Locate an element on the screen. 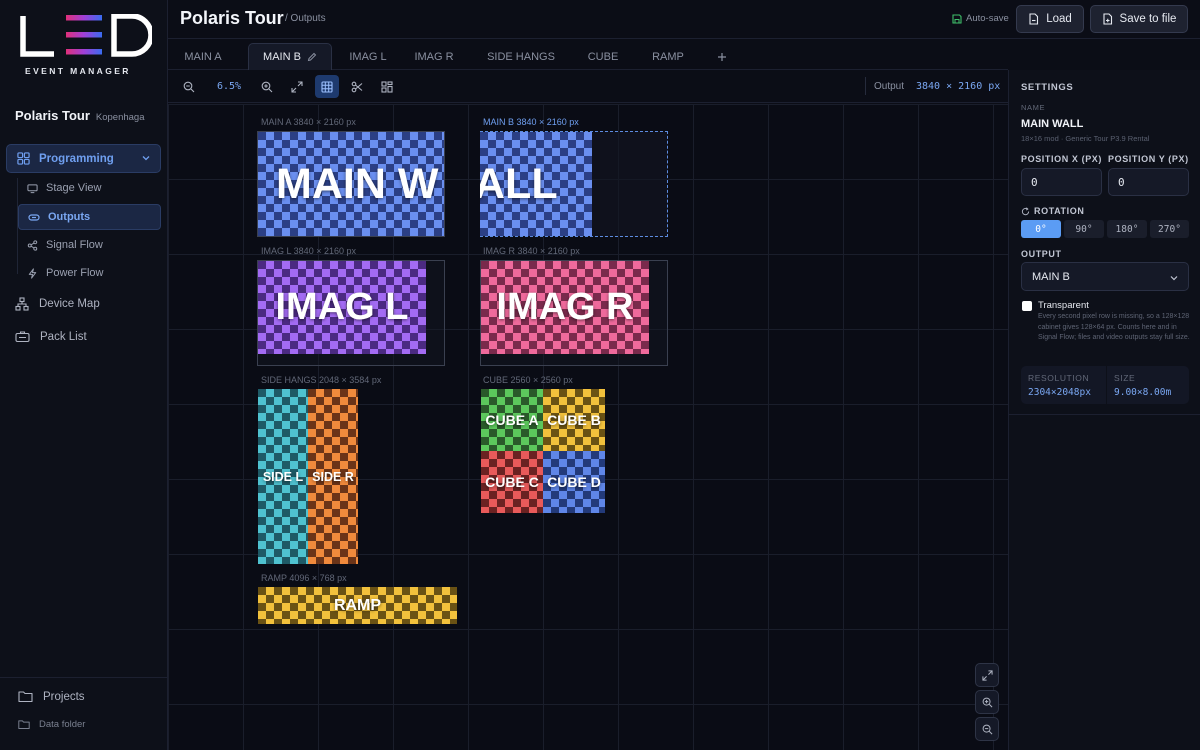 The height and width of the screenshot is (750, 1200). logo-subtitle: EVENT MANAGER is located at coordinates (78, 71).